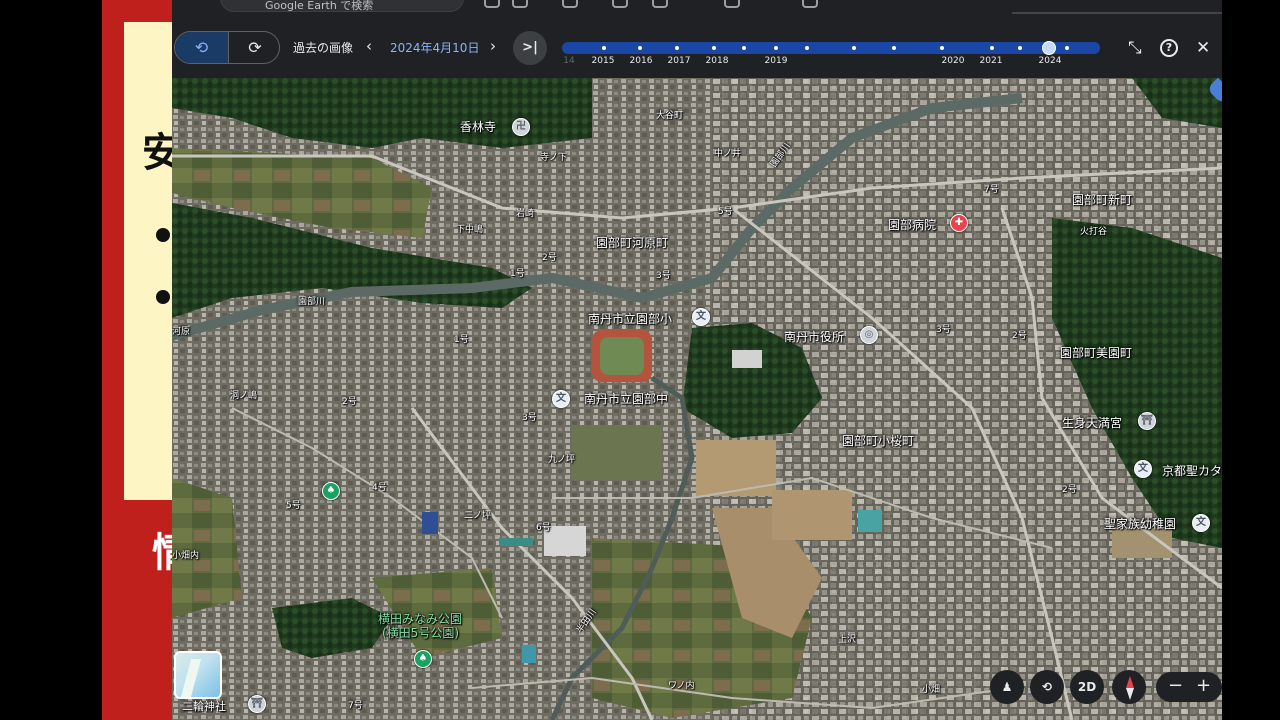 This screenshot has width=1280, height=720. What do you see at coordinates (603, 61) in the screenshot?
I see `timeline-year: 2015` at bounding box center [603, 61].